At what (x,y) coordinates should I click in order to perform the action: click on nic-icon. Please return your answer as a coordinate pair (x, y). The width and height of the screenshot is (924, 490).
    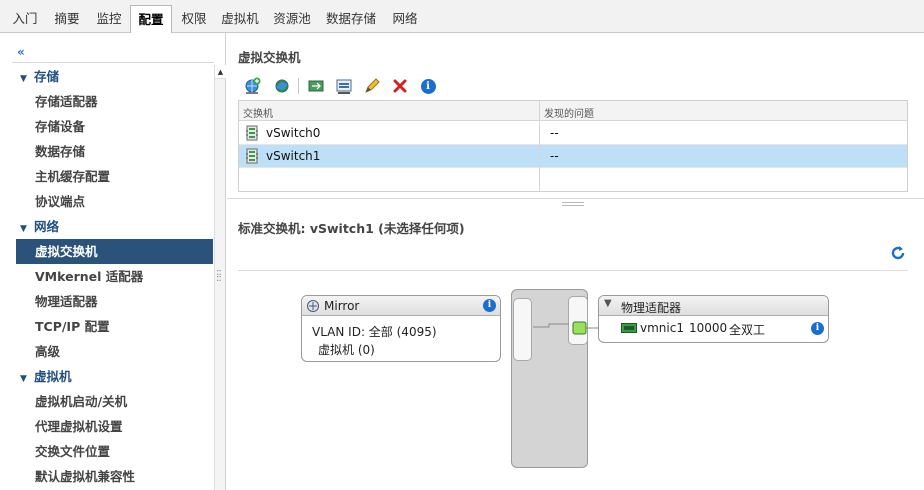
    Looking at the image, I should click on (629, 329).